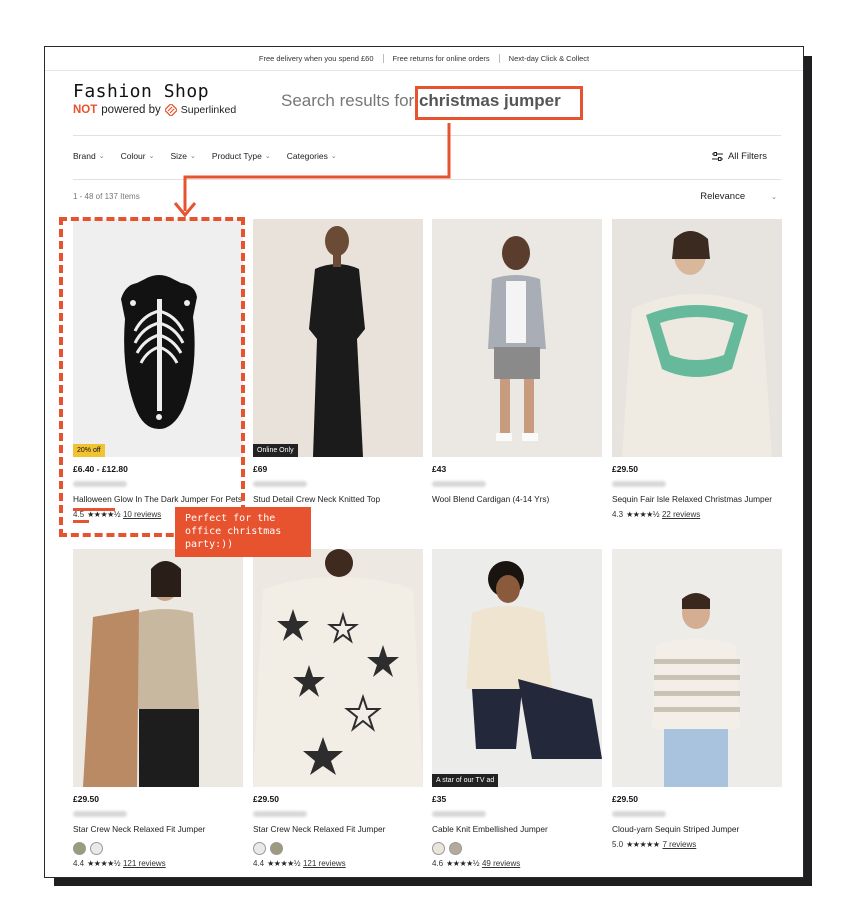  I want to click on product-name: Cable Knit Embellished Jumper, so click(517, 829).